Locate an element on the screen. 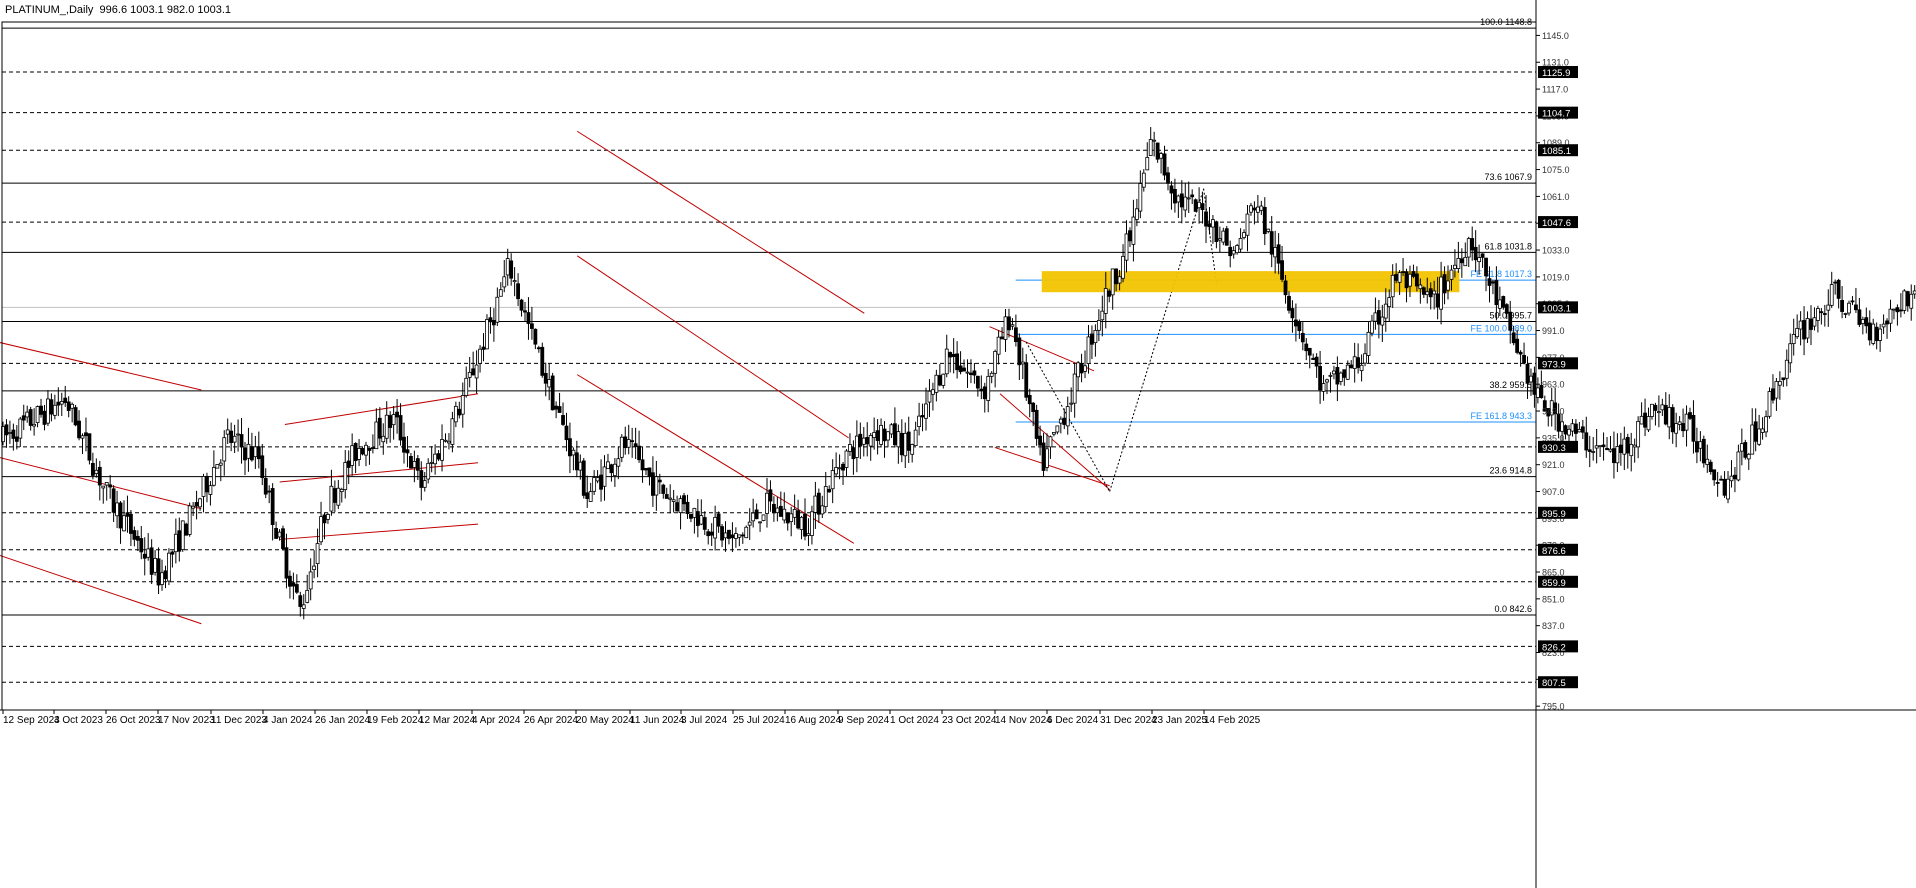 The height and width of the screenshot is (888, 1916). x-tick-label: 26 Jan 2024 is located at coordinates (342, 720).